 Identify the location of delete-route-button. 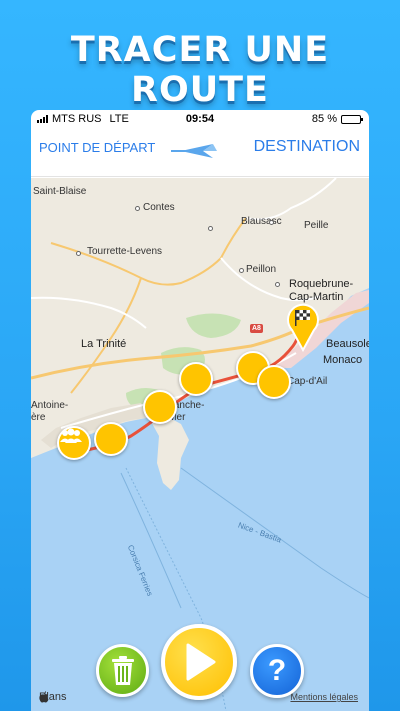
(122, 670).